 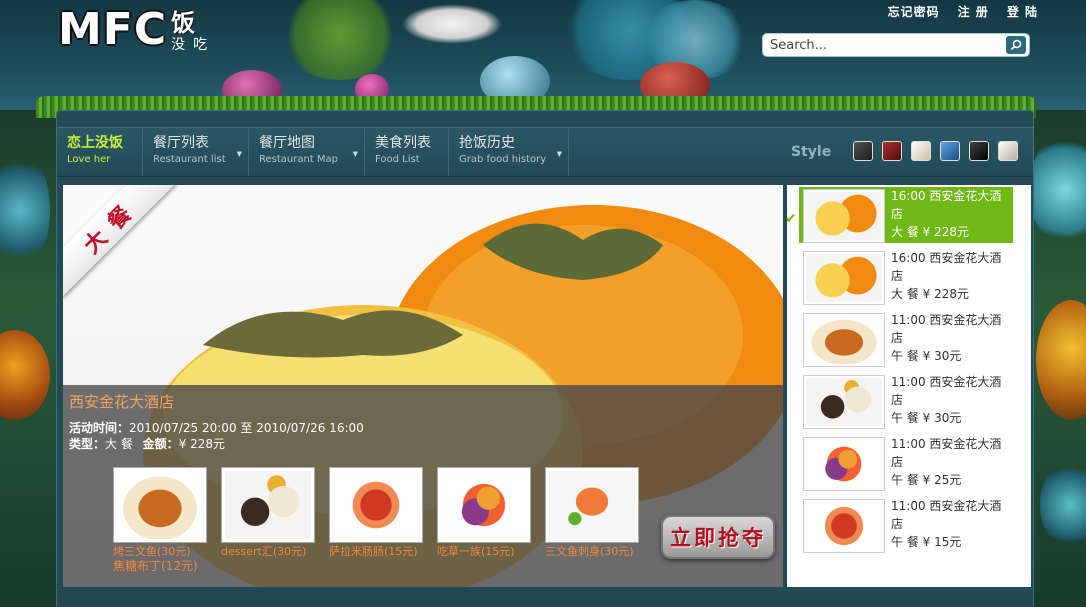 What do you see at coordinates (121, 401) in the screenshot?
I see `deal-title: 西安金花大酒店` at bounding box center [121, 401].